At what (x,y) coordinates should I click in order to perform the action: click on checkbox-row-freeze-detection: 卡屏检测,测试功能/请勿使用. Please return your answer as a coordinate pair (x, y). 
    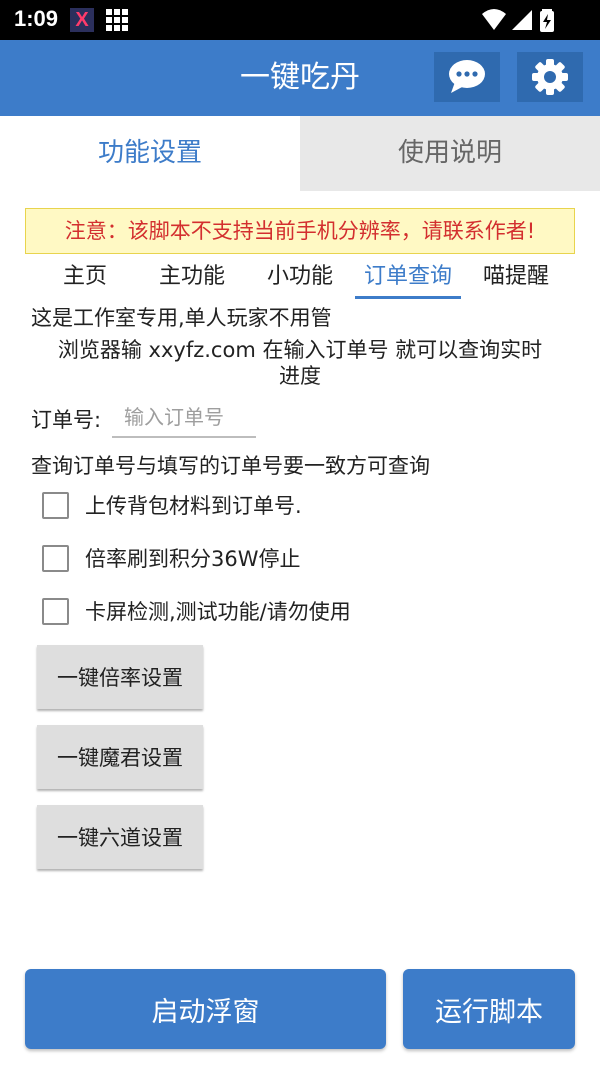
    Looking at the image, I should click on (196, 611).